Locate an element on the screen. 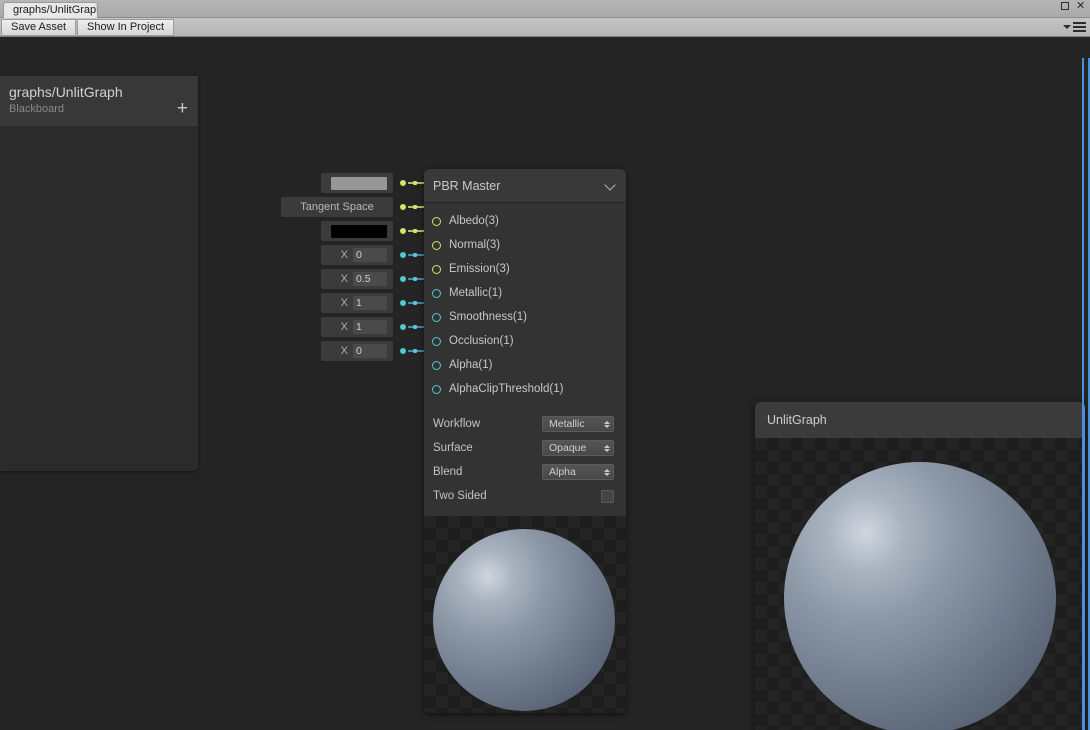 The width and height of the screenshot is (1090, 730). close-icon: ✕ is located at coordinates (1081, 6).